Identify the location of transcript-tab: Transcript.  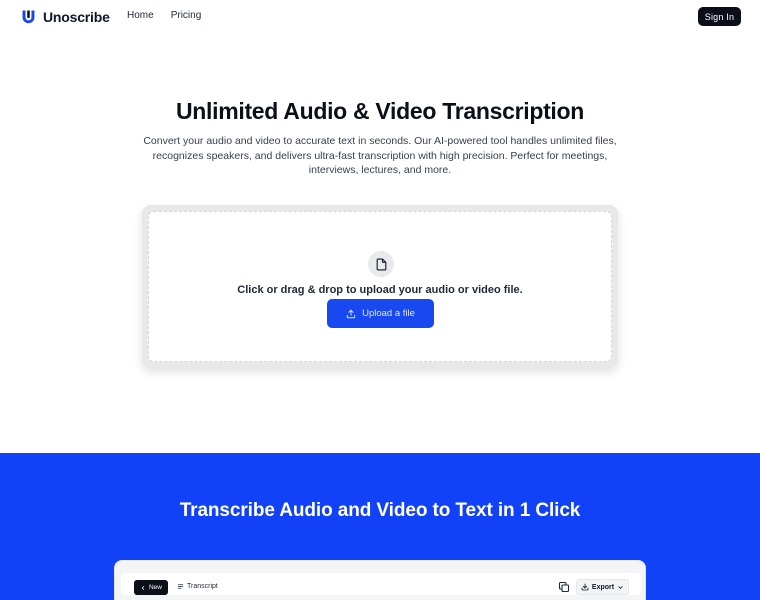
(197, 586).